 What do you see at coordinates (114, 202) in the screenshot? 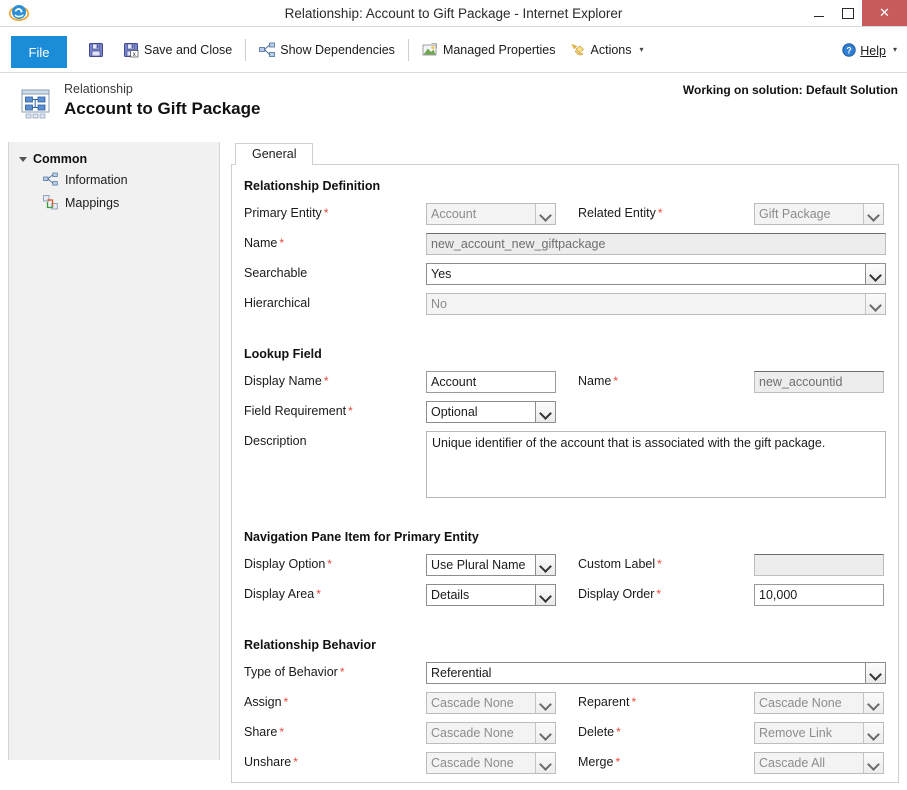
I see `sidebar-item-mappings: Mappings` at bounding box center [114, 202].